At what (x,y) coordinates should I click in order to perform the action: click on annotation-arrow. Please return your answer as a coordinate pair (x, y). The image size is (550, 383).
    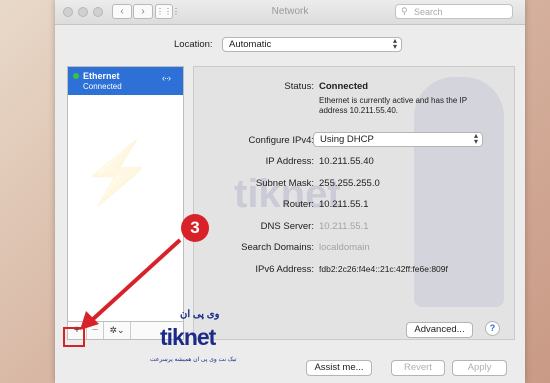
    Looking at the image, I should click on (131, 284).